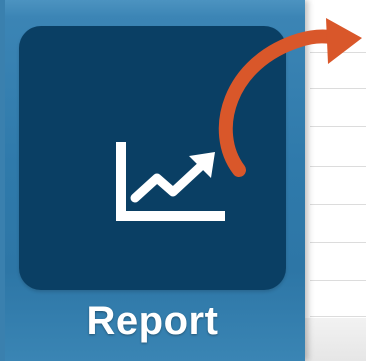 Image resolution: width=366 pixels, height=361 pixels. I want to click on line-chart-trending-up-icon, so click(170, 181).